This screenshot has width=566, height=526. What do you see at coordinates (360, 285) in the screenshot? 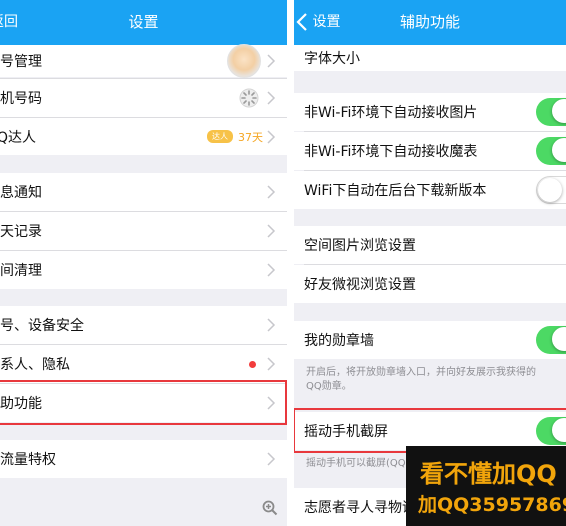
I see `row-label: 好友微视浏览设置` at bounding box center [360, 285].